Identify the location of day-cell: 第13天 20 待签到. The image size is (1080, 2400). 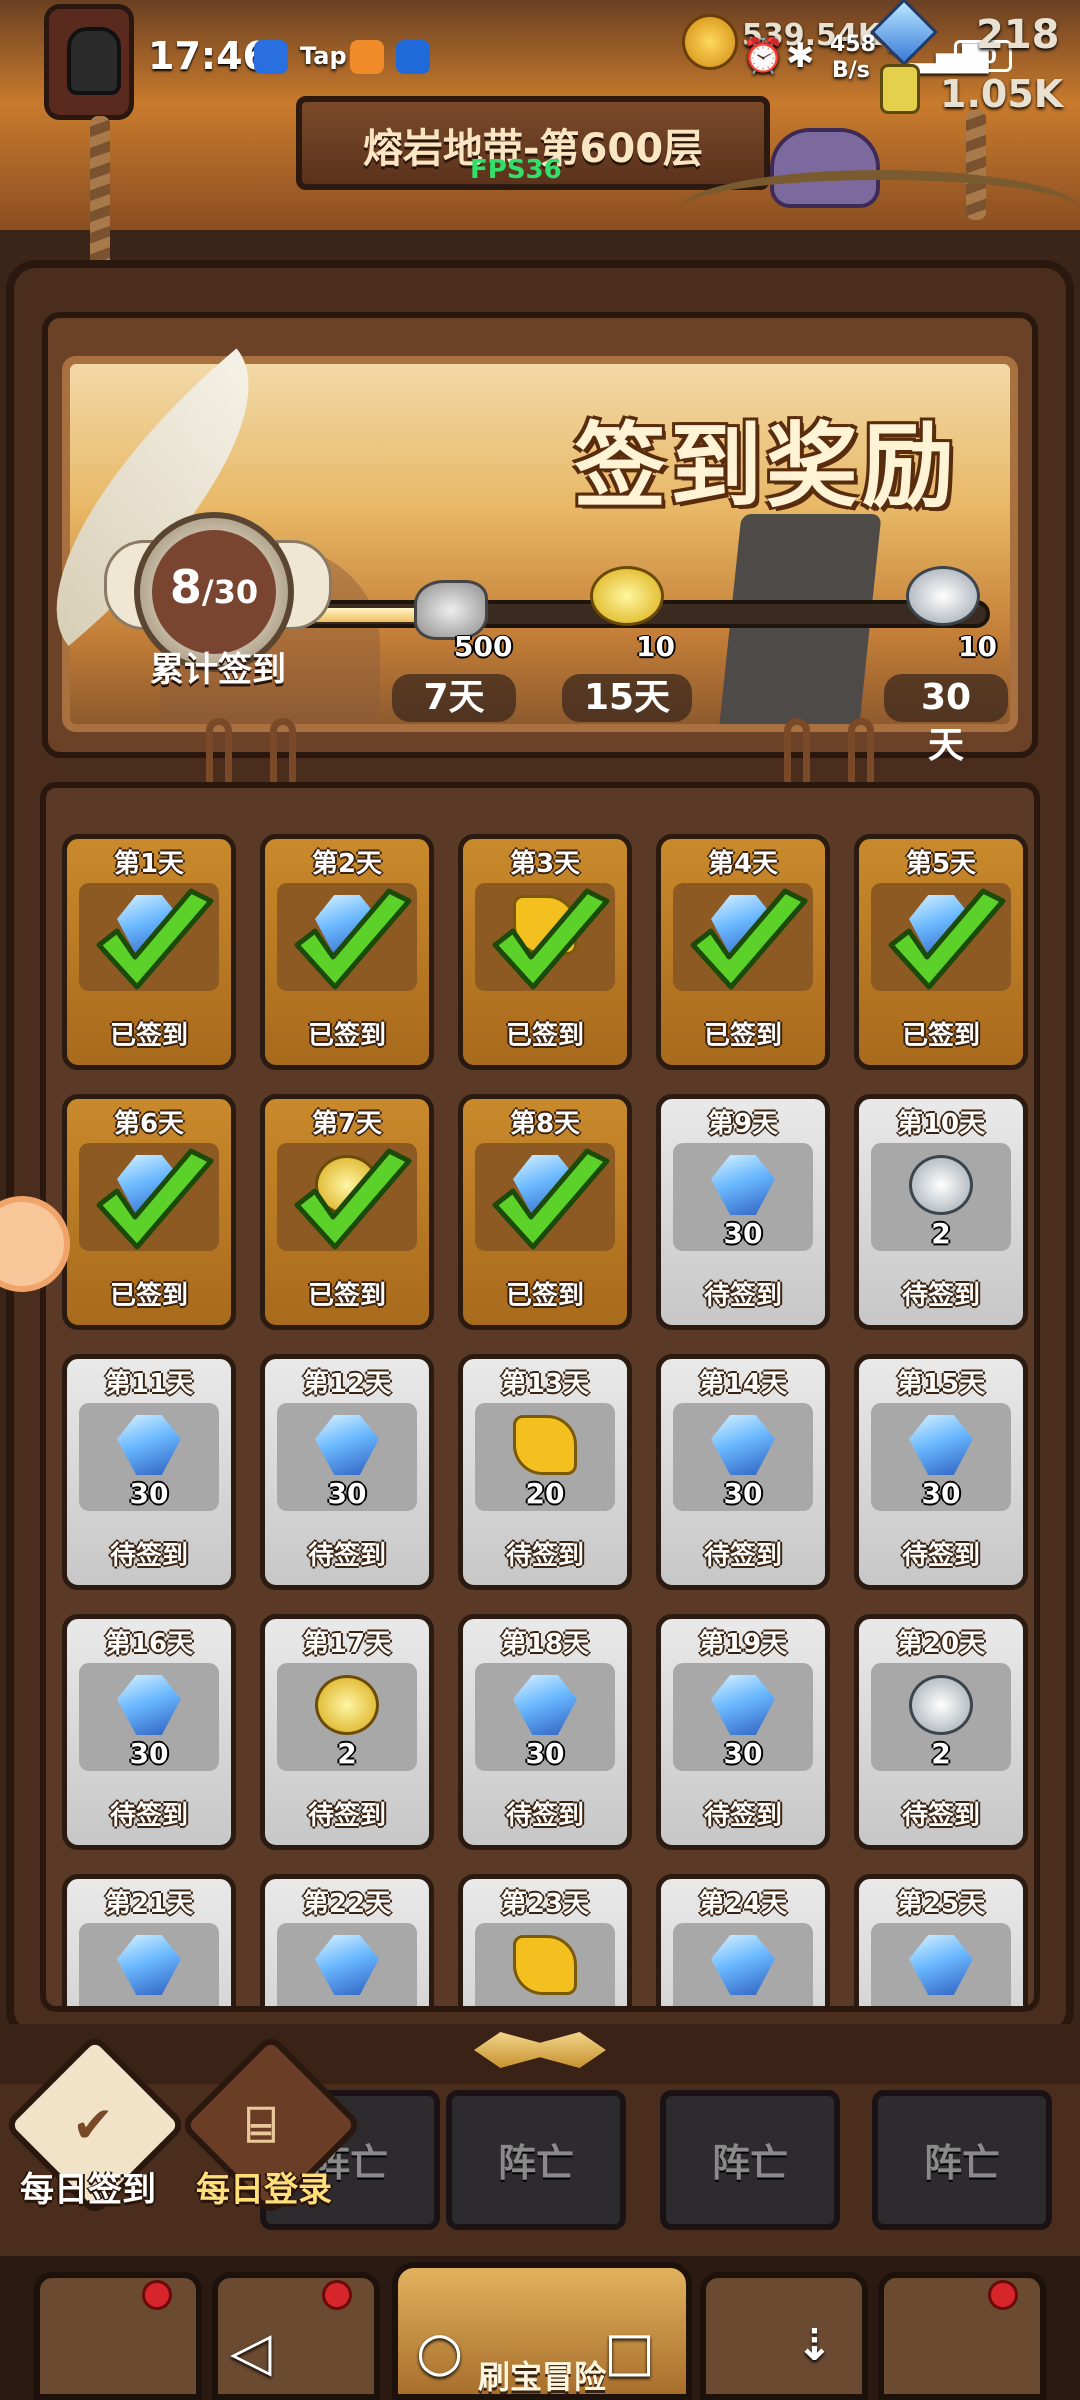
(545, 1472).